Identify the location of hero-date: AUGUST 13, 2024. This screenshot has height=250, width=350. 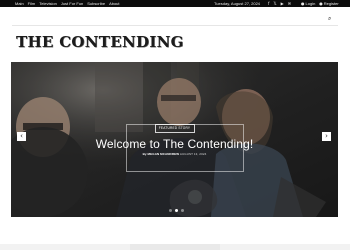
(193, 154).